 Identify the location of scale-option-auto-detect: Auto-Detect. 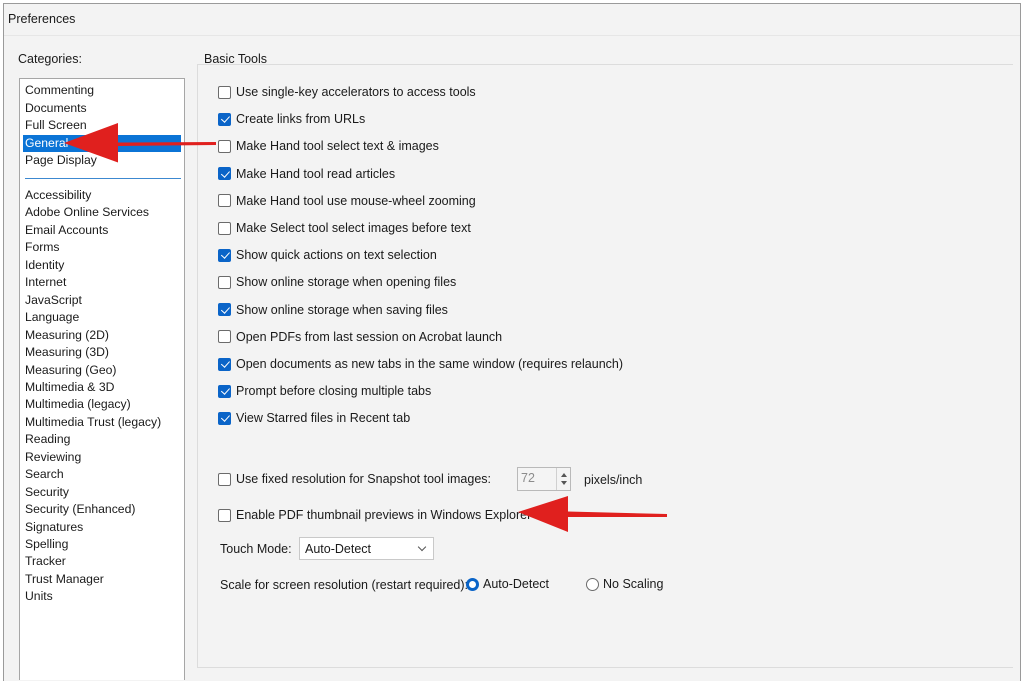
(507, 584).